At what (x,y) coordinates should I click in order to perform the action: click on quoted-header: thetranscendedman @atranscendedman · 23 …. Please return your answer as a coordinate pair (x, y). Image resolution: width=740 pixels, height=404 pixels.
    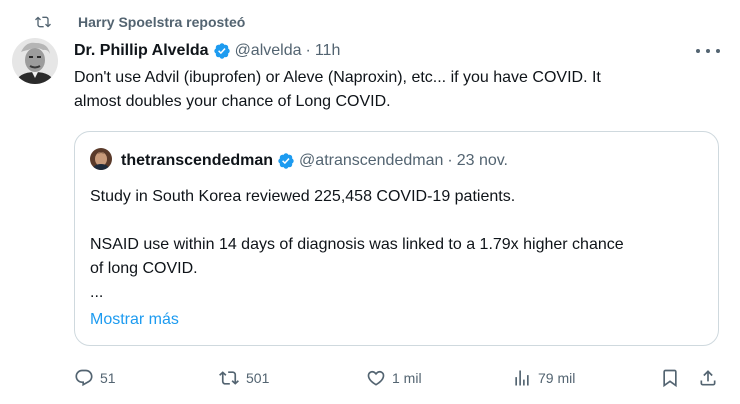
    Looking at the image, I should click on (314, 161).